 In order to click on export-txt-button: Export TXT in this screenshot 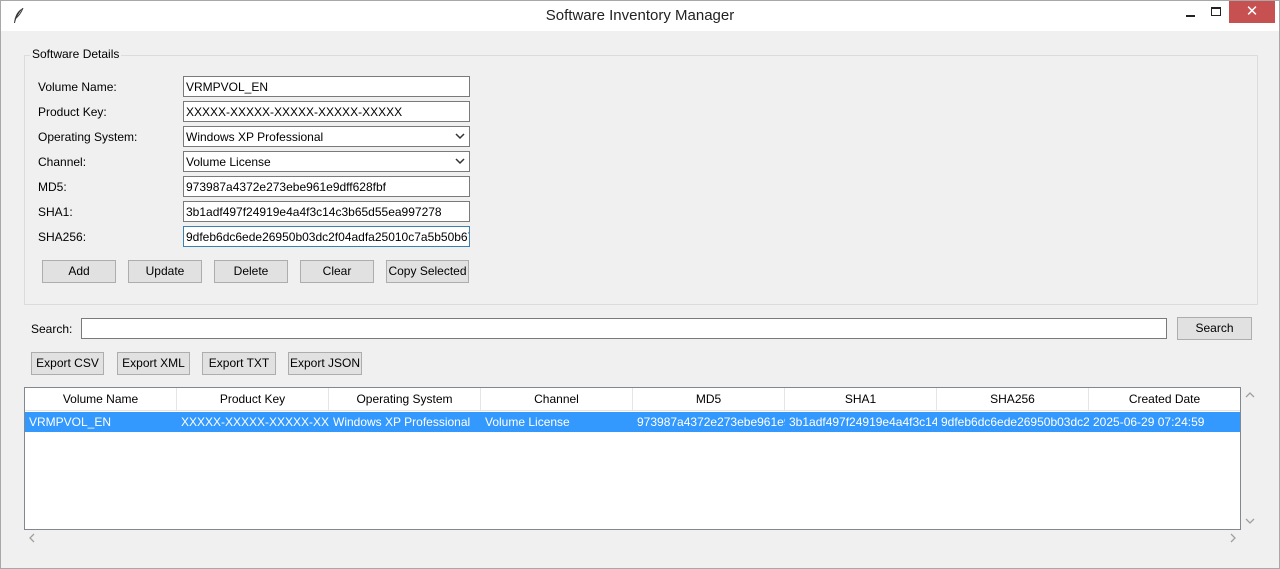, I will do `click(239, 363)`.